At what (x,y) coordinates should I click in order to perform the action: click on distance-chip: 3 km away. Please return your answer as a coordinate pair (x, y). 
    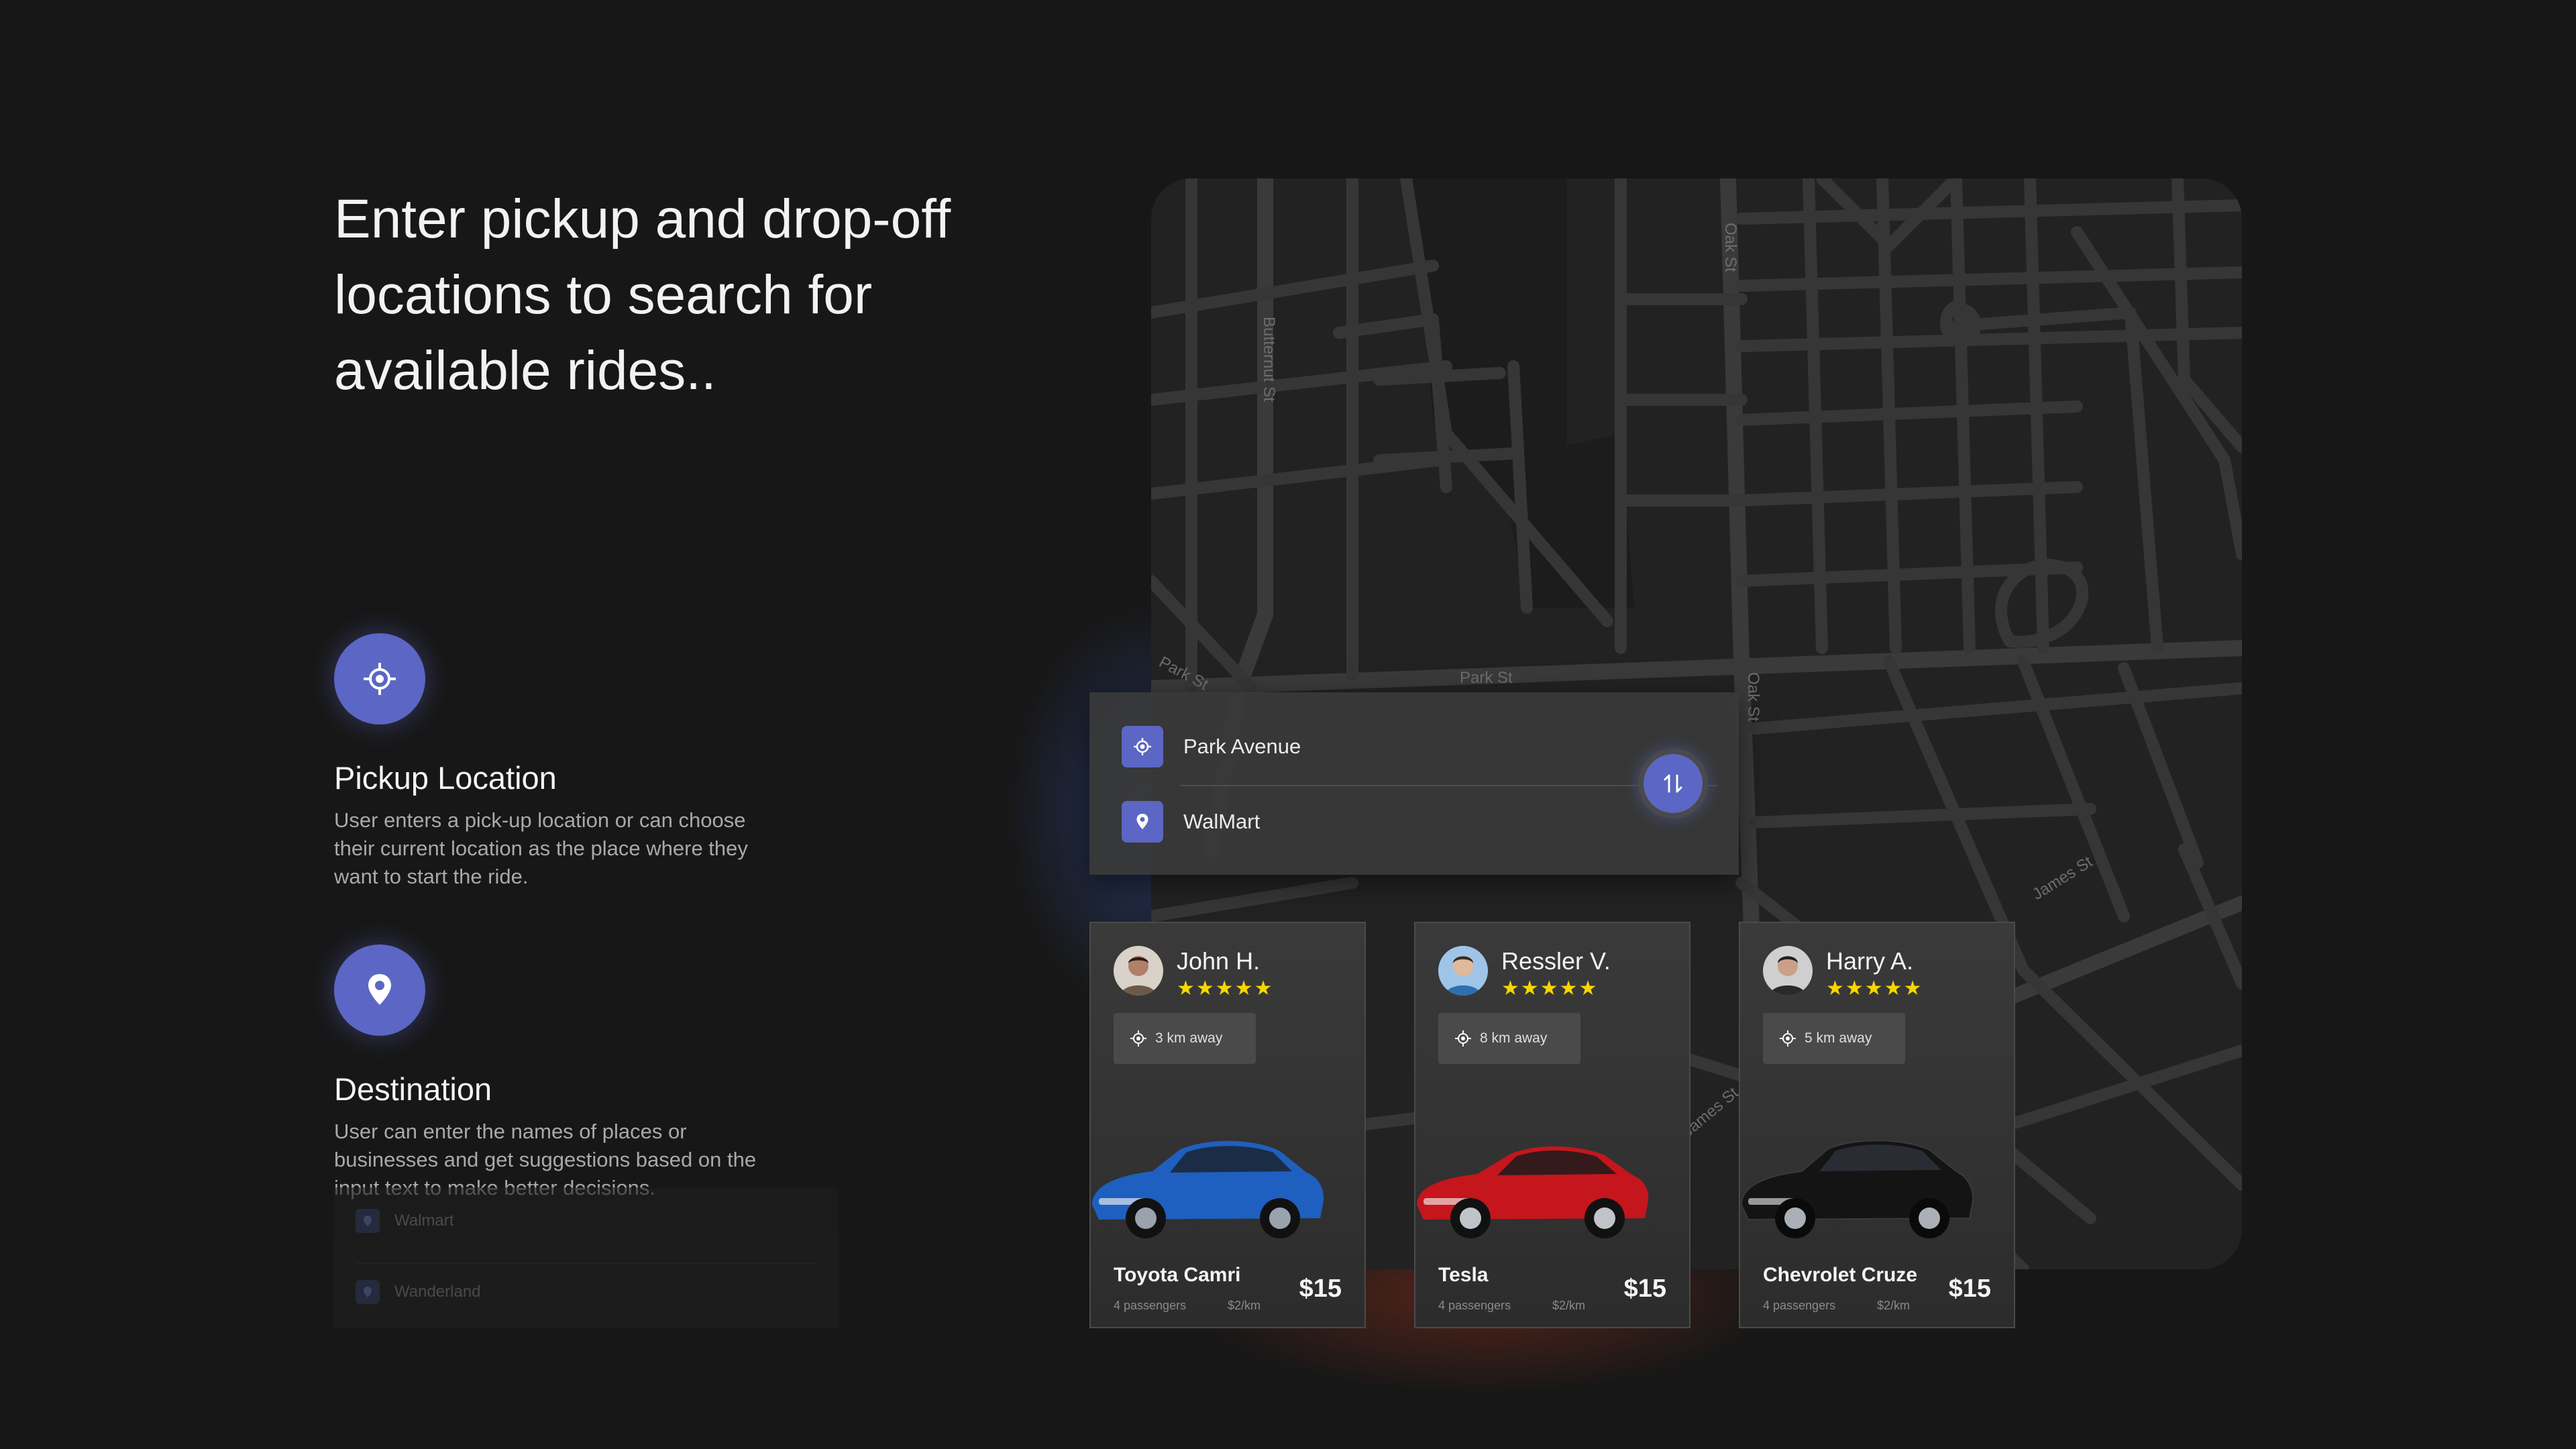
    Looking at the image, I should click on (1185, 1038).